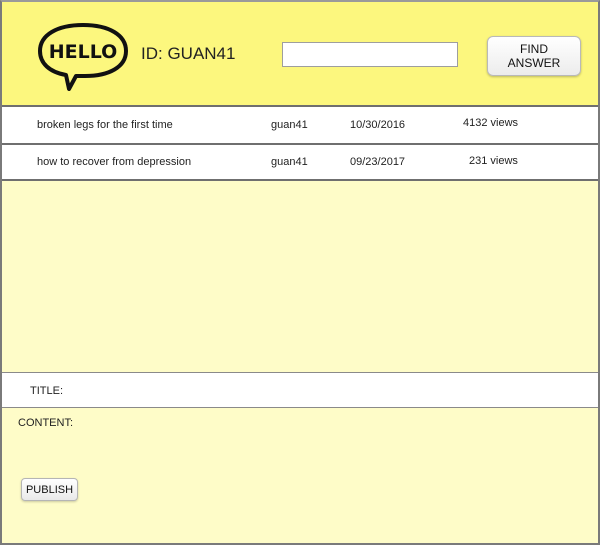  I want to click on post-date: 10/30/2016, so click(378, 125).